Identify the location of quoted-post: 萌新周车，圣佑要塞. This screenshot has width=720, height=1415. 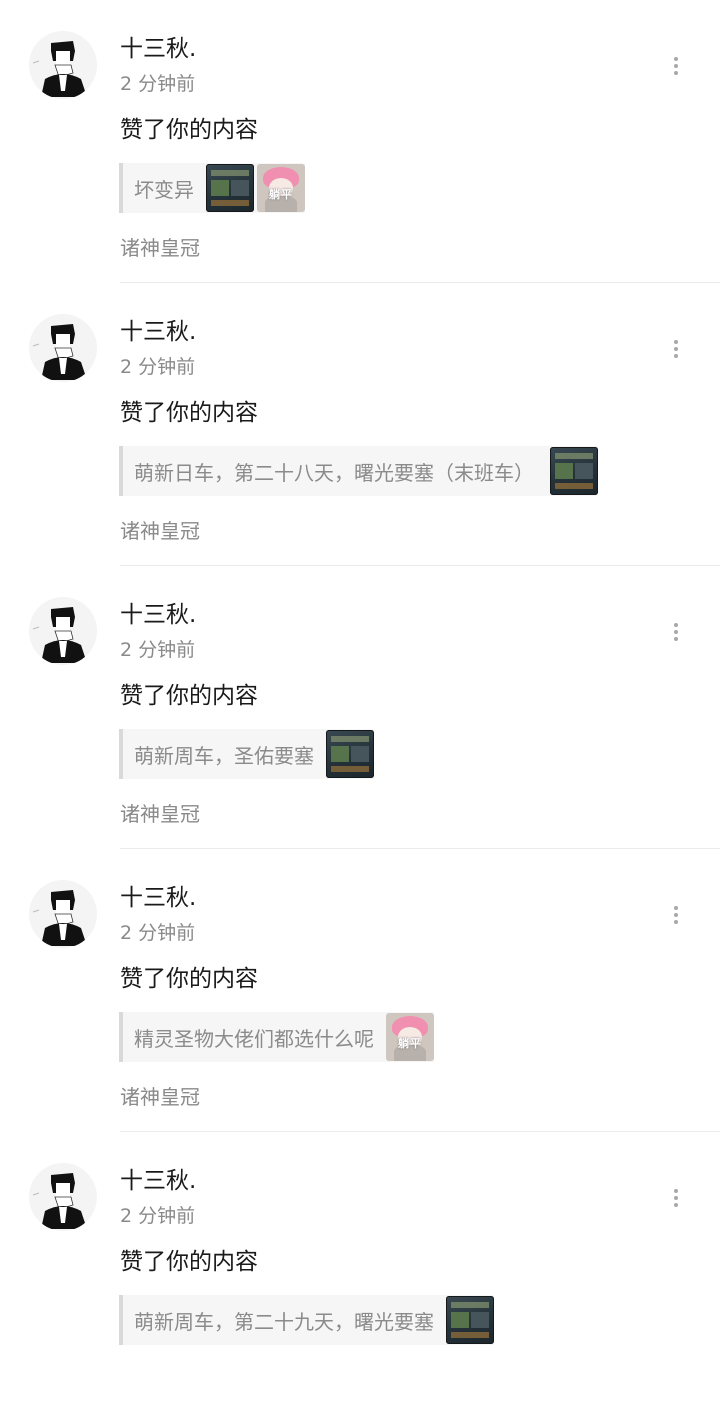
(246, 754).